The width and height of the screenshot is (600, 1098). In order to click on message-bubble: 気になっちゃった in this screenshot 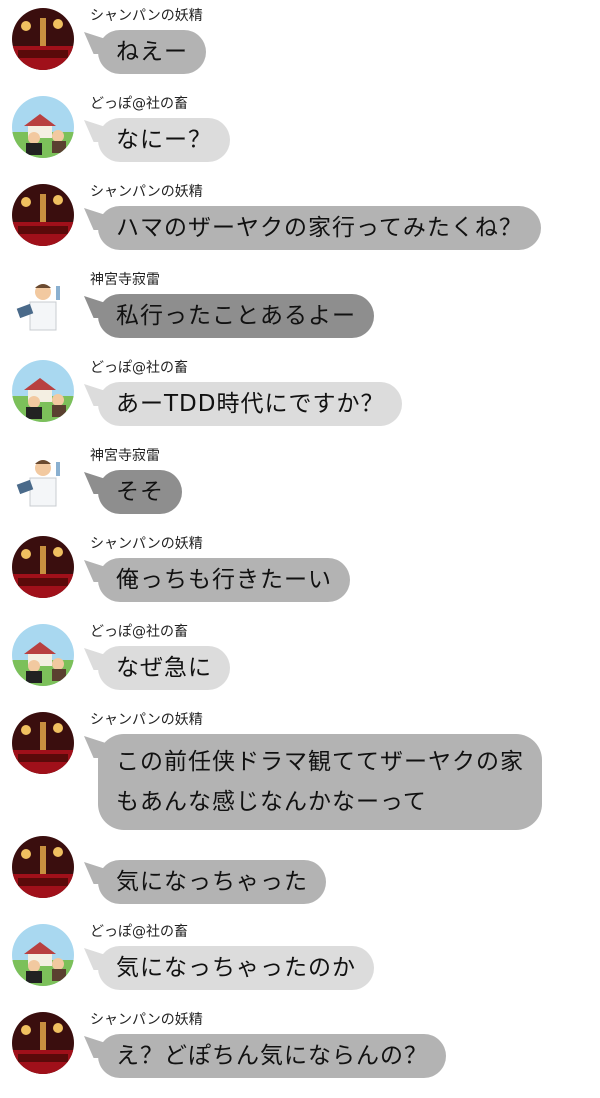, I will do `click(212, 882)`.